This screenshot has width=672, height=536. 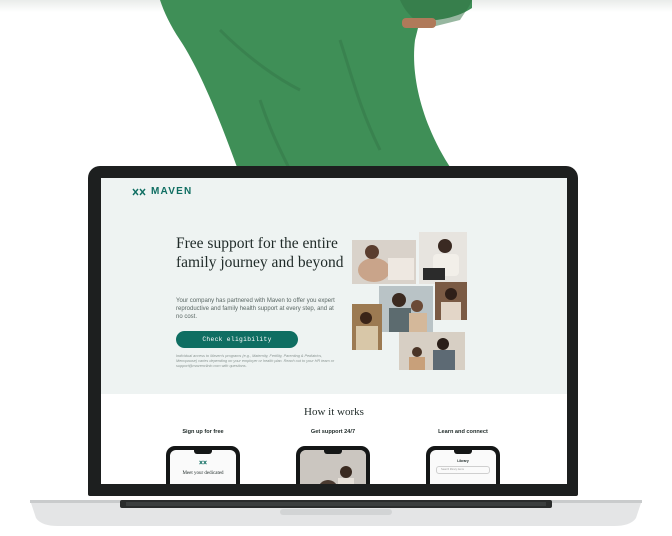 I want to click on collage-photo-mother-baby, so click(x=384, y=262).